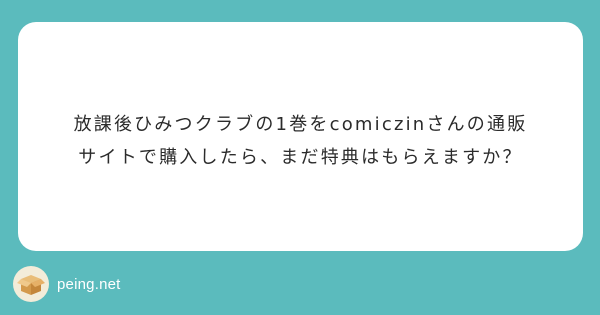 The width and height of the screenshot is (600, 315). Describe the element at coordinates (89, 284) in the screenshot. I see `site-name: peing.net` at that location.